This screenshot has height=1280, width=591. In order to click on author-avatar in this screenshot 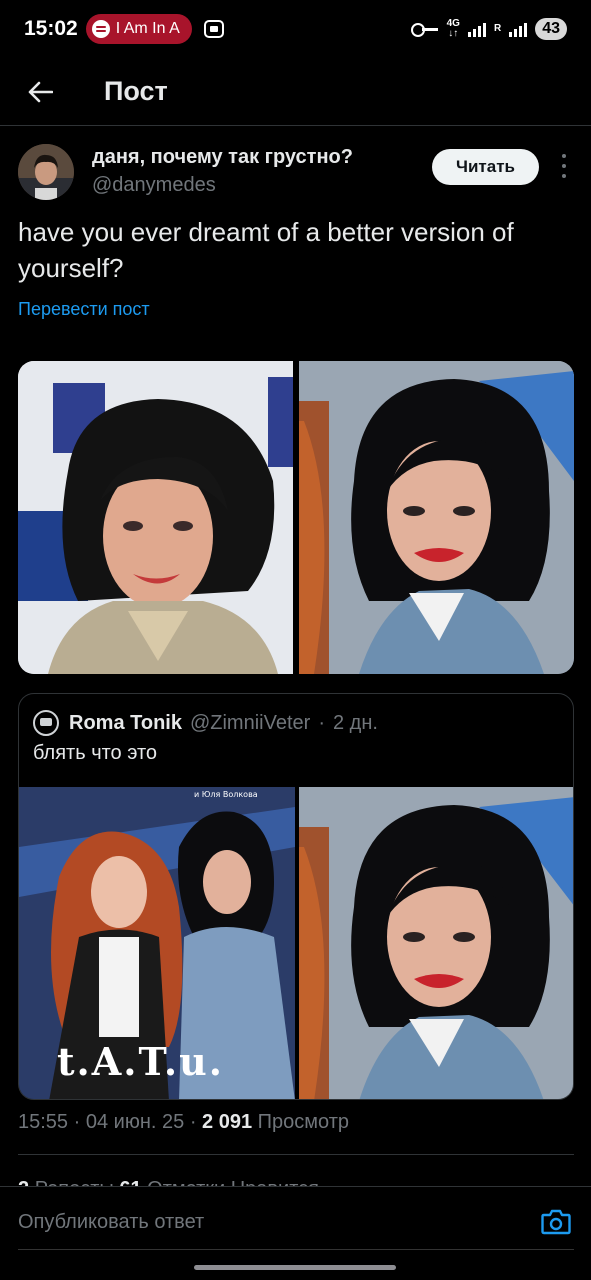, I will do `click(46, 172)`.